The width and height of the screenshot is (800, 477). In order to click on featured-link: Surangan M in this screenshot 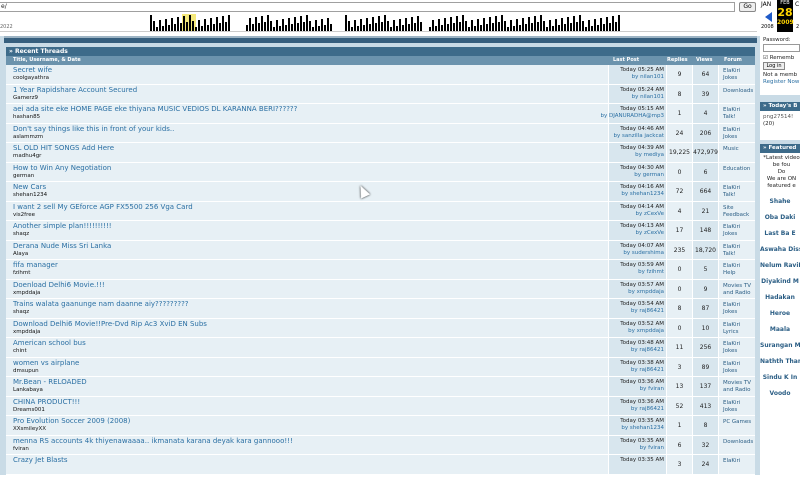, I will do `click(780, 346)`.